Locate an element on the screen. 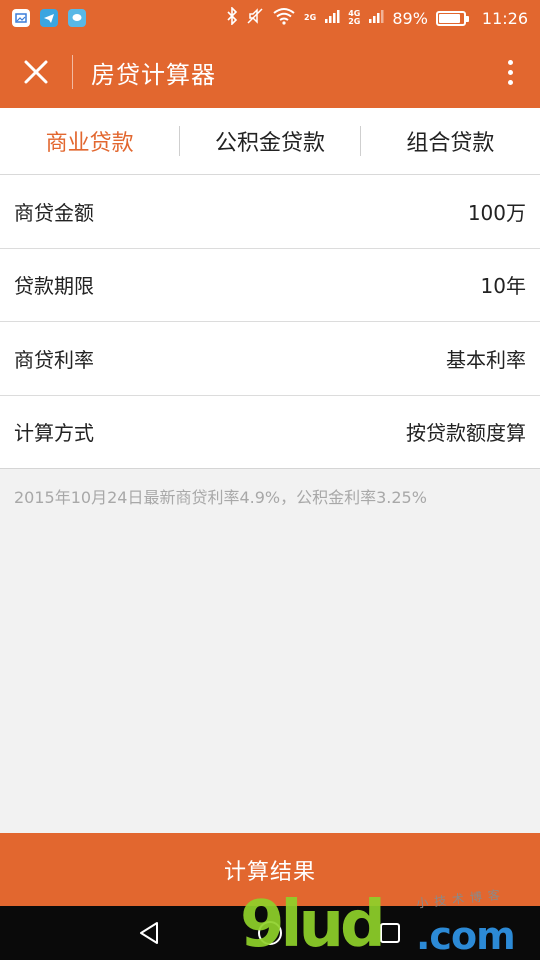 Image resolution: width=540 pixels, height=960 pixels. bluetooth-icon is located at coordinates (232, 17).